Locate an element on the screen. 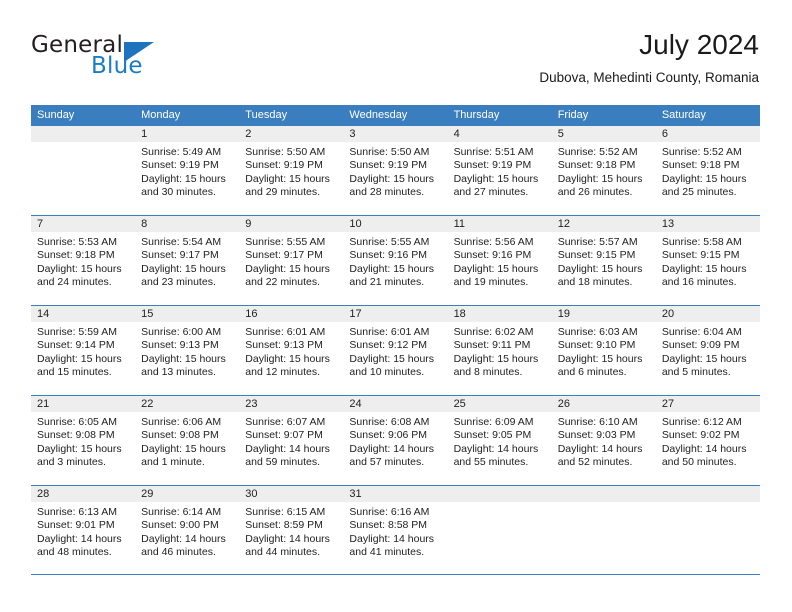 The image size is (792, 612). daylight-duration-line2: and 1 minute. is located at coordinates (173, 462).